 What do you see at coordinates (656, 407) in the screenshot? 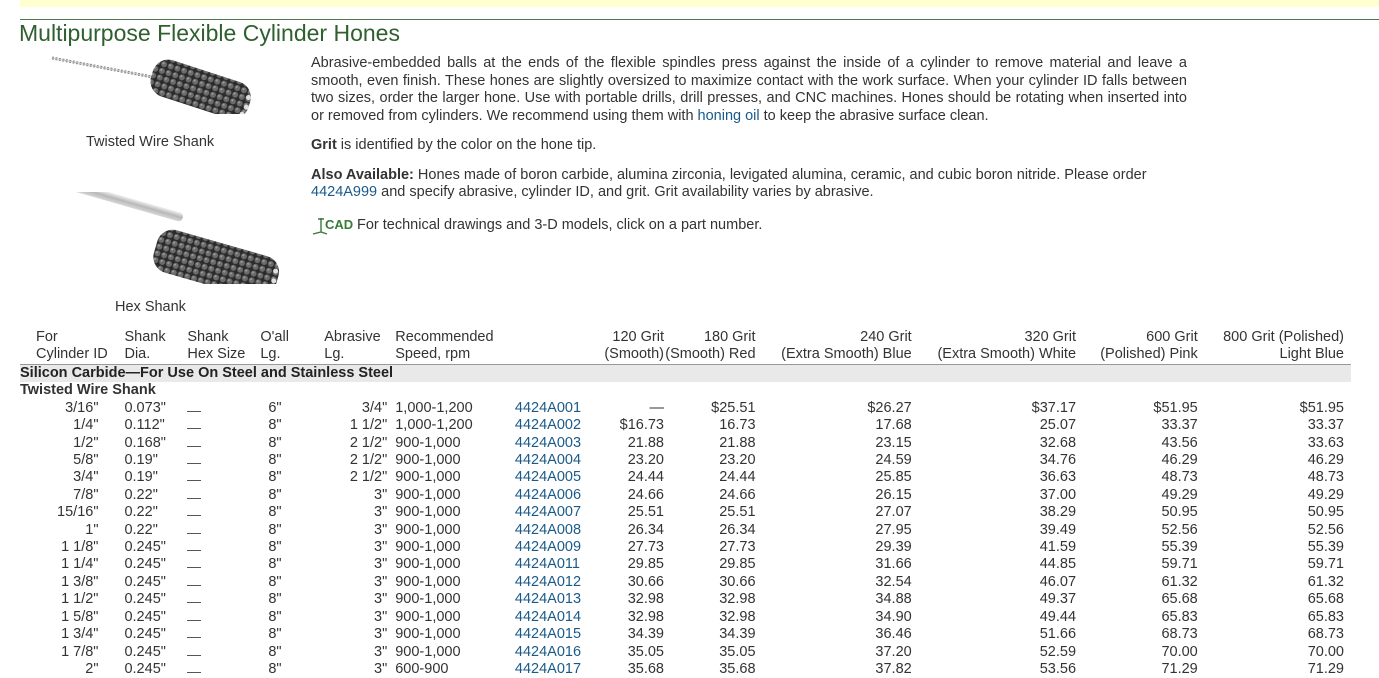
I see `g120-cell: —` at bounding box center [656, 407].